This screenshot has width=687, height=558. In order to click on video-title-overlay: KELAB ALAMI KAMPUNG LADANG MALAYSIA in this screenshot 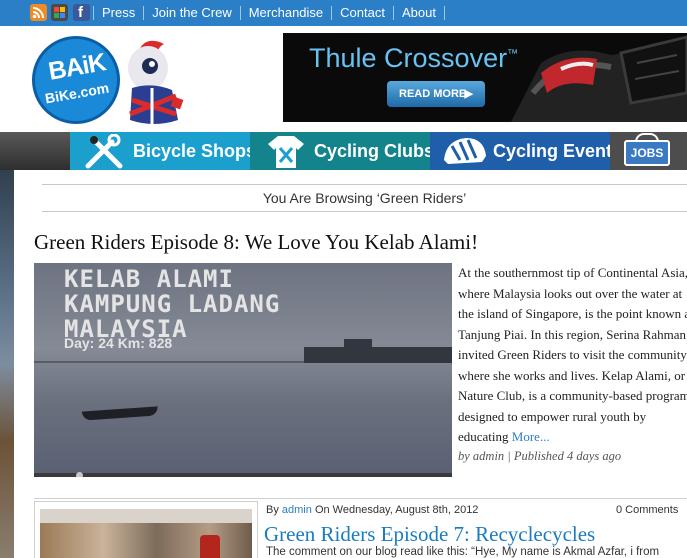, I will do `click(172, 304)`.